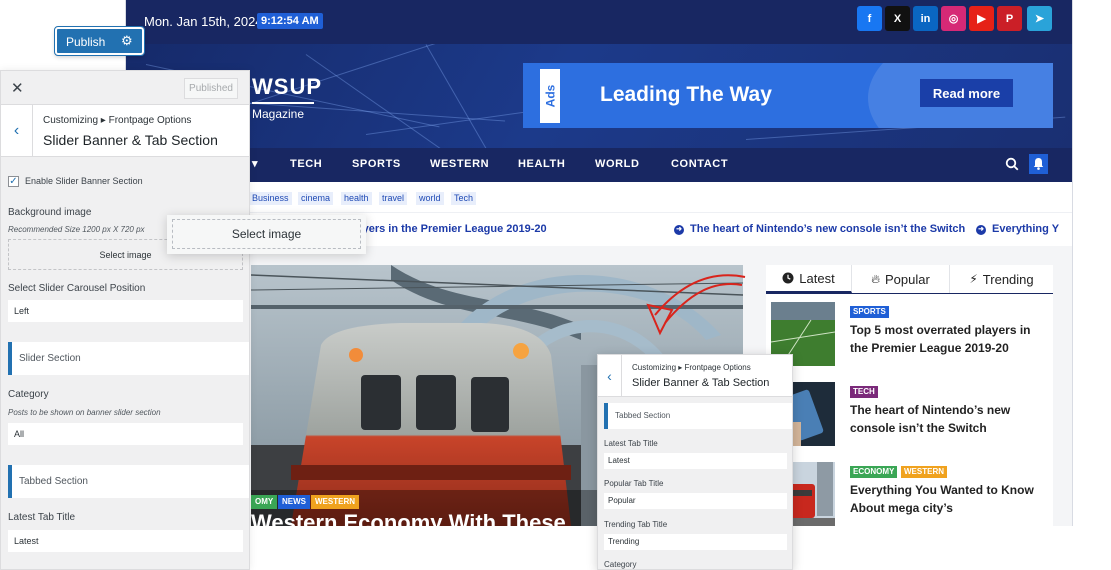 The height and width of the screenshot is (570, 1111). What do you see at coordinates (125, 434) in the screenshot?
I see `category-select: All` at bounding box center [125, 434].